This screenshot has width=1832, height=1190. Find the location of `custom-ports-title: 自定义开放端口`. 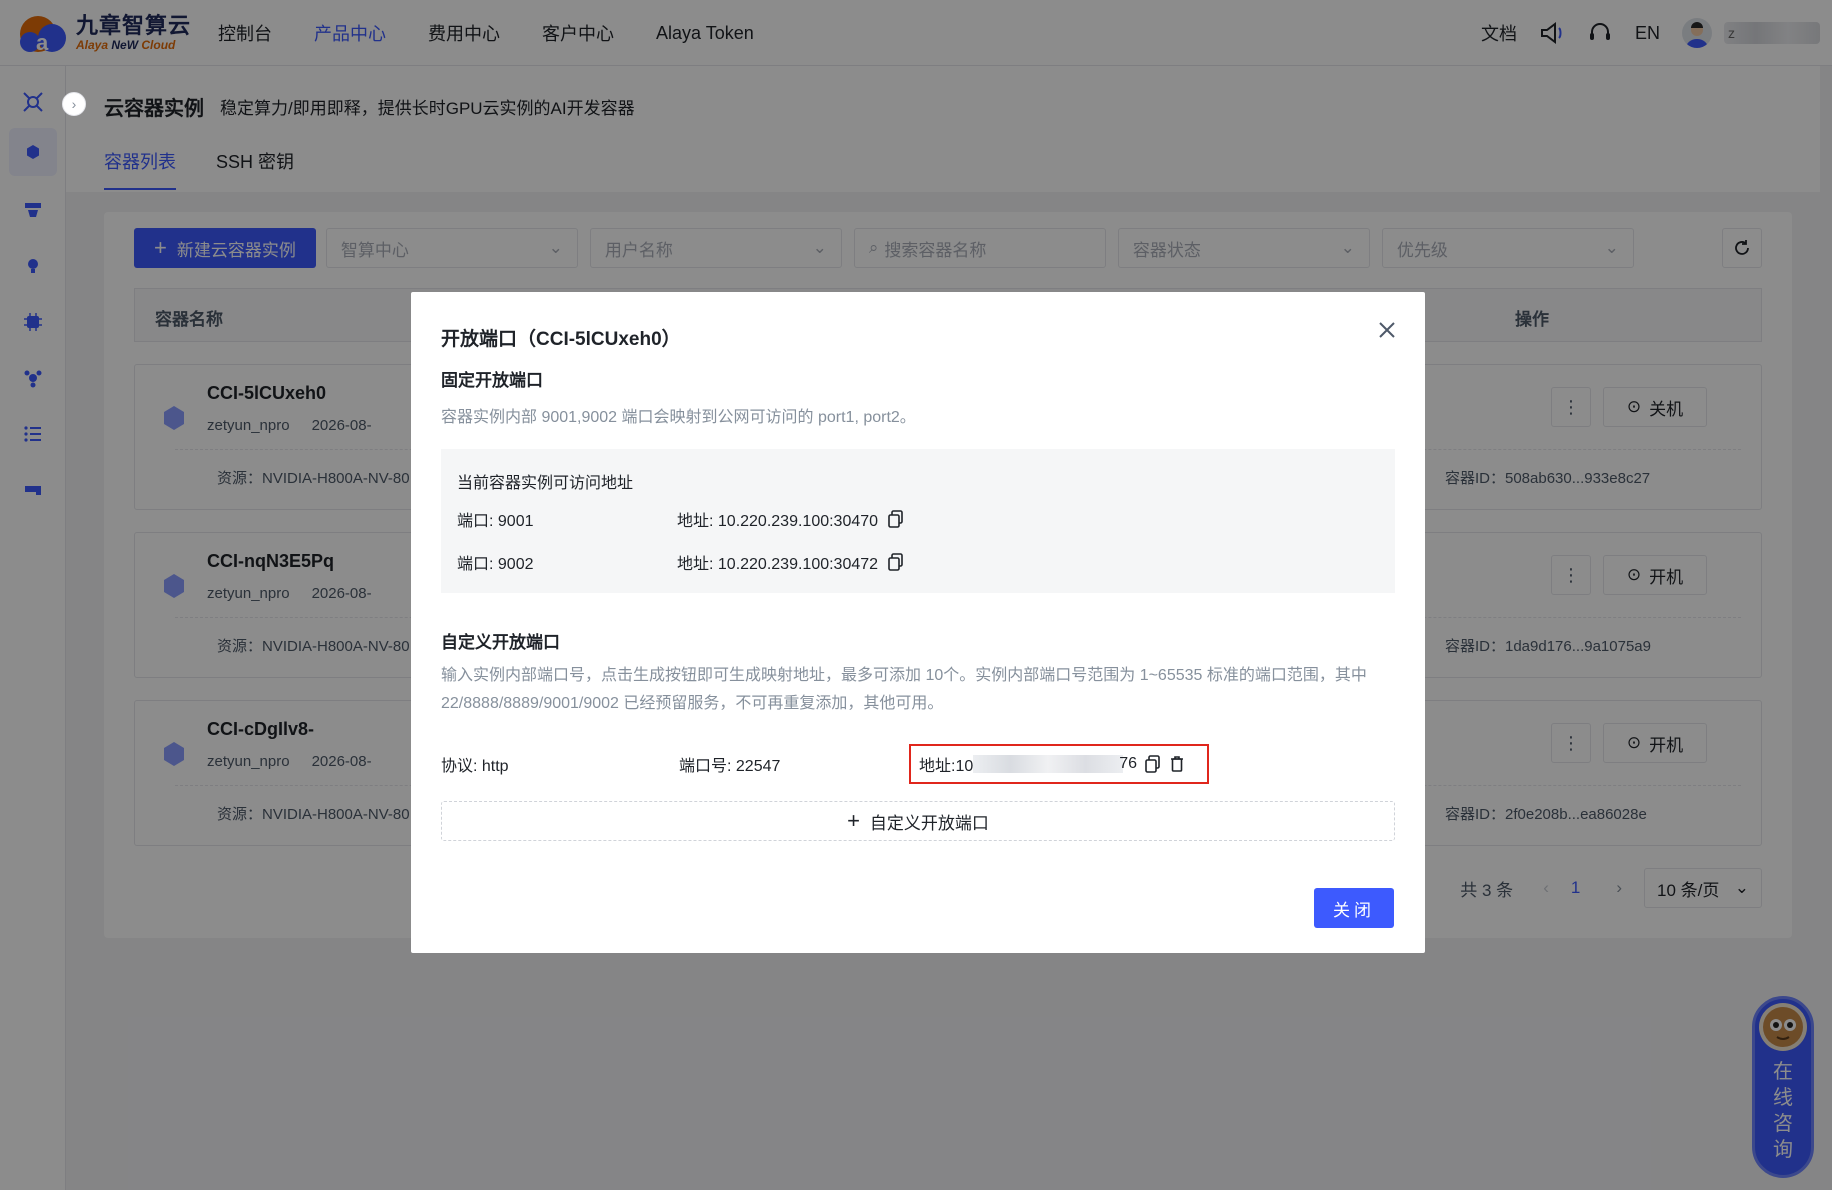

custom-ports-title: 自定义开放端口 is located at coordinates (500, 642).